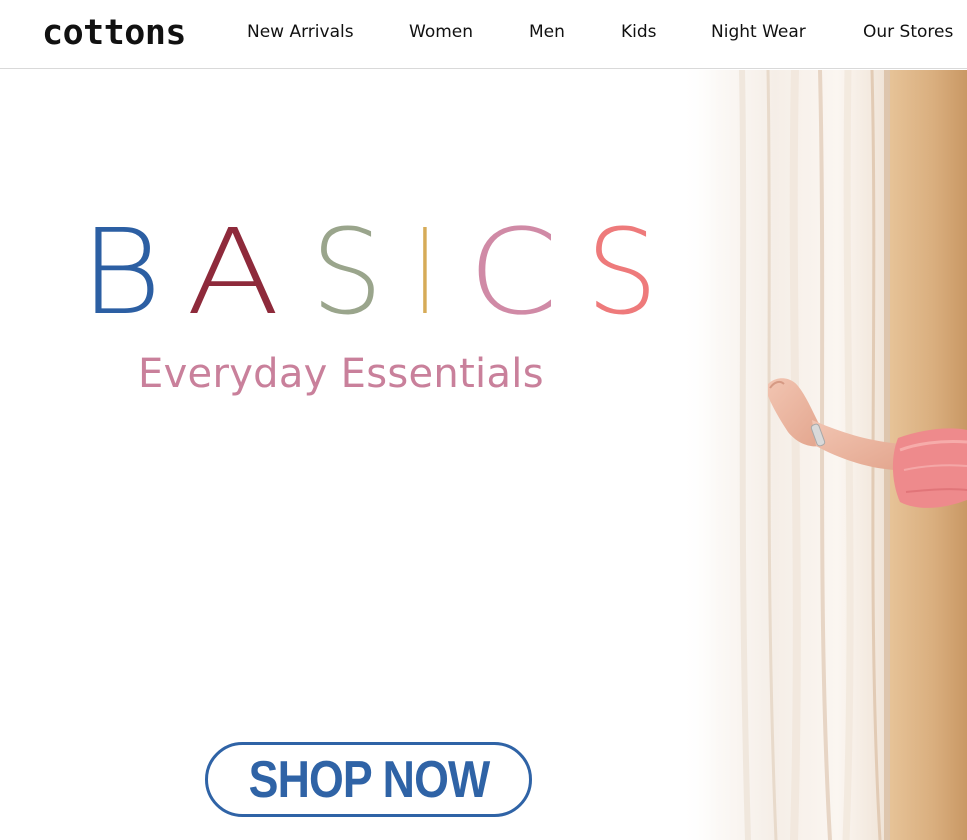  What do you see at coordinates (233, 269) in the screenshot?
I see `headline-letter: A` at bounding box center [233, 269].